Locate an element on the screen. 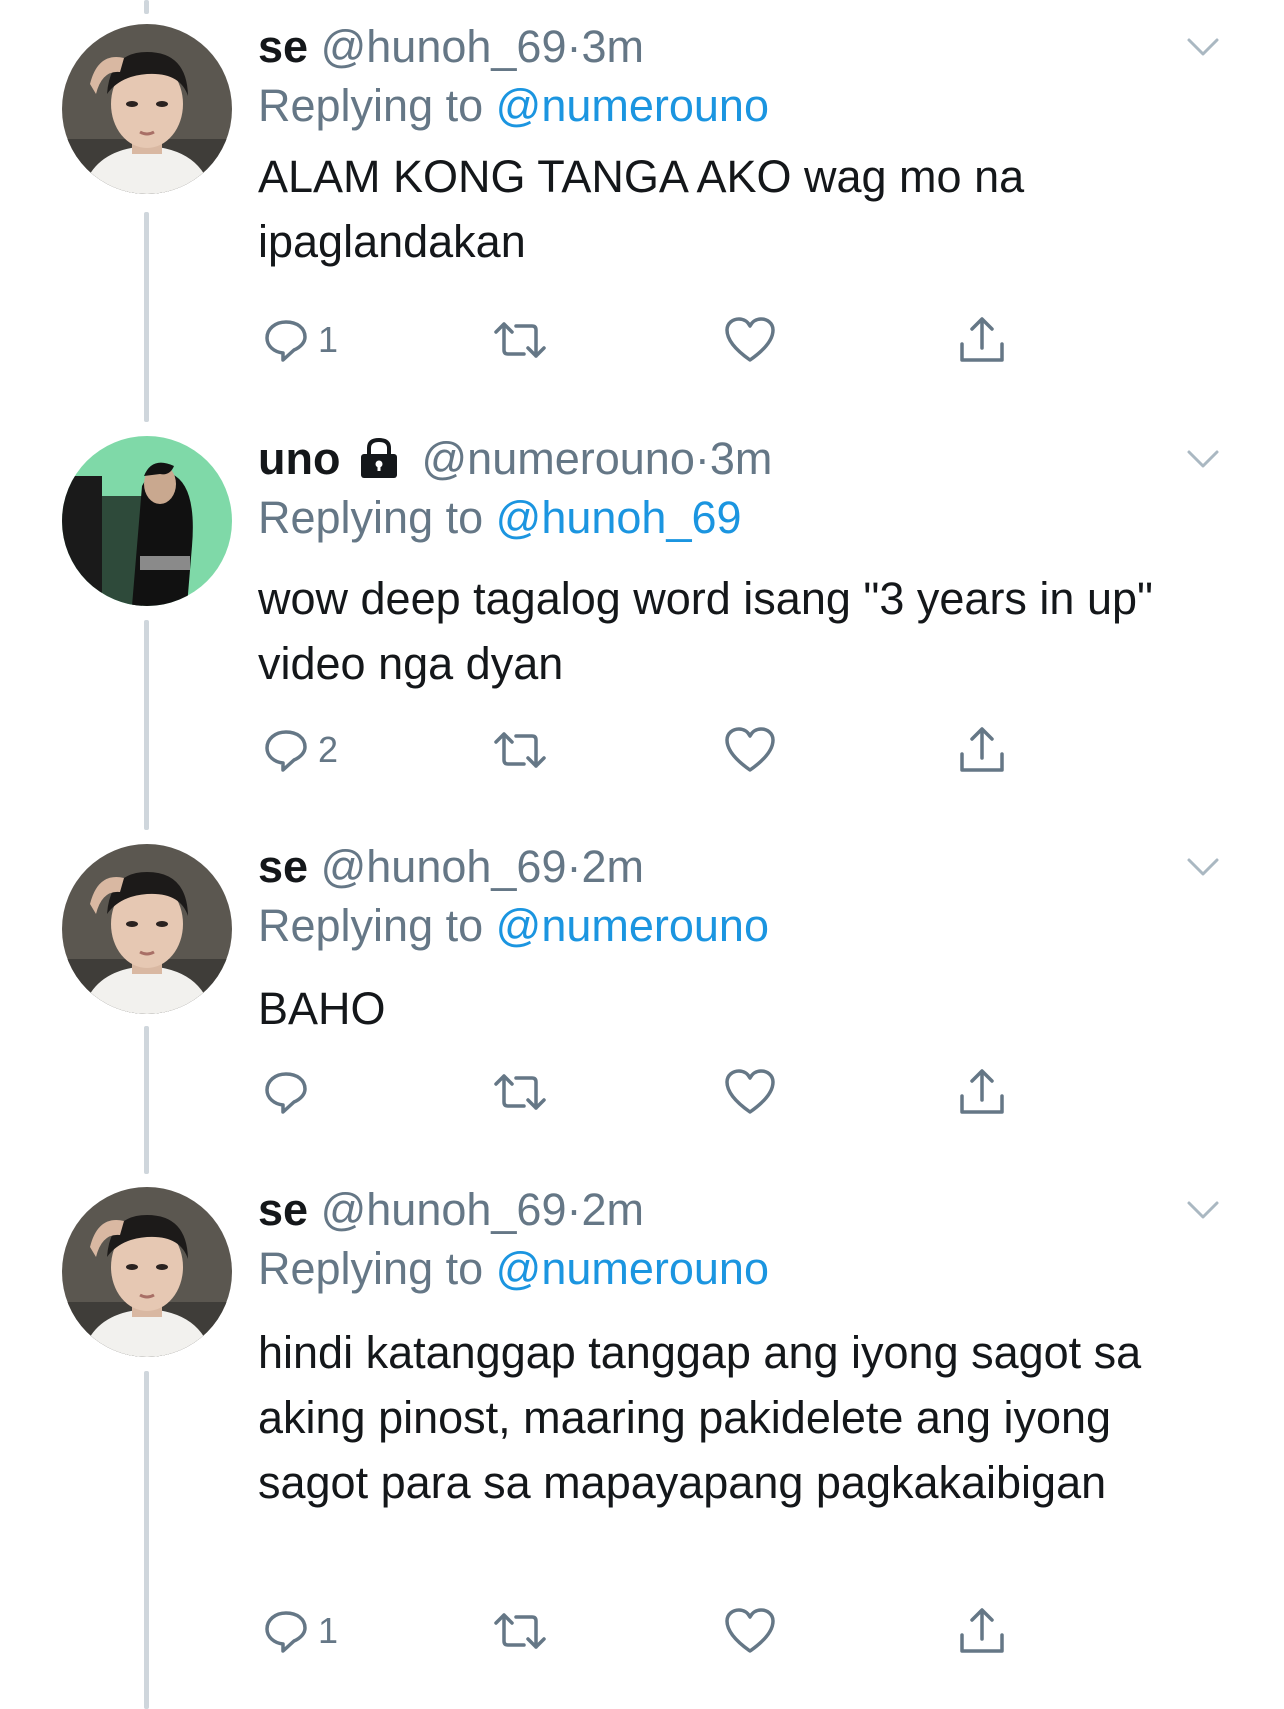 The width and height of the screenshot is (1284, 1709). tweet-header: se @hunoh_69·3m is located at coordinates (451, 47).